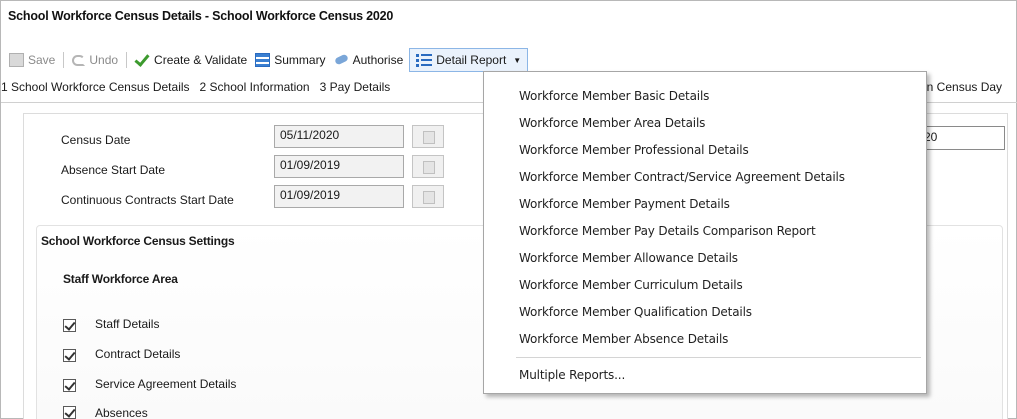 The width and height of the screenshot is (1017, 419). What do you see at coordinates (631, 285) in the screenshot?
I see `menu-item-curriculum-details: Workforce Member Curriculum Details` at bounding box center [631, 285].